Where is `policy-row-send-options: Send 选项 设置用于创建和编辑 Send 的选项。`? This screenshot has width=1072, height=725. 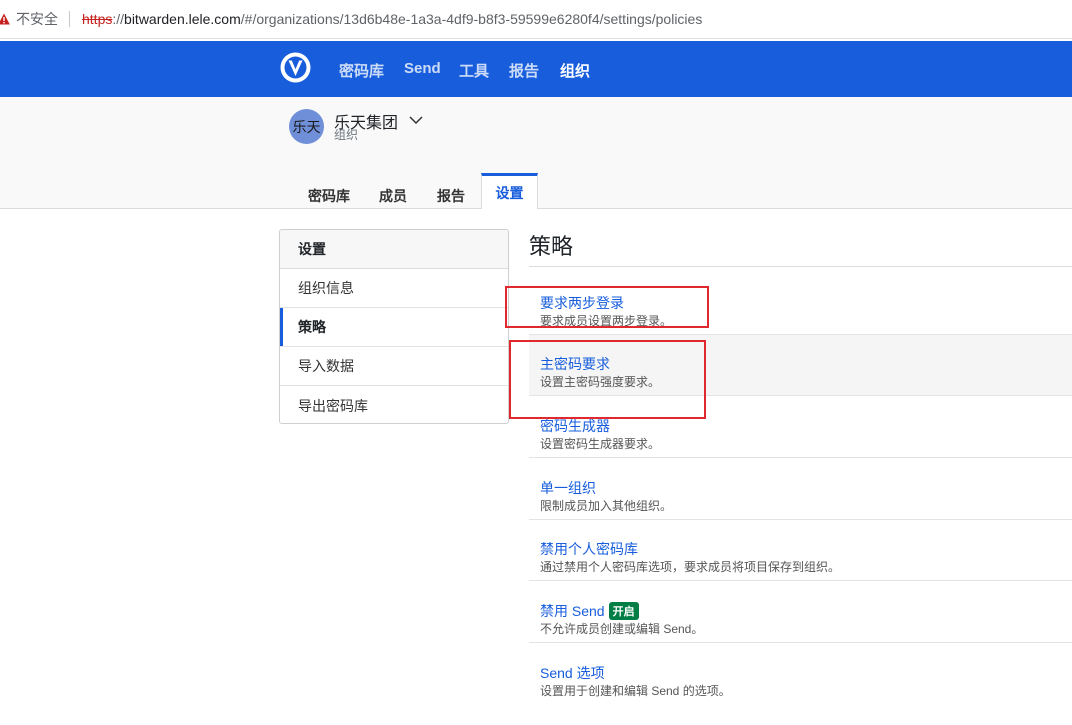
policy-row-send-options: Send 选项 设置用于创建和编辑 Send 的选项。 is located at coordinates (800, 674).